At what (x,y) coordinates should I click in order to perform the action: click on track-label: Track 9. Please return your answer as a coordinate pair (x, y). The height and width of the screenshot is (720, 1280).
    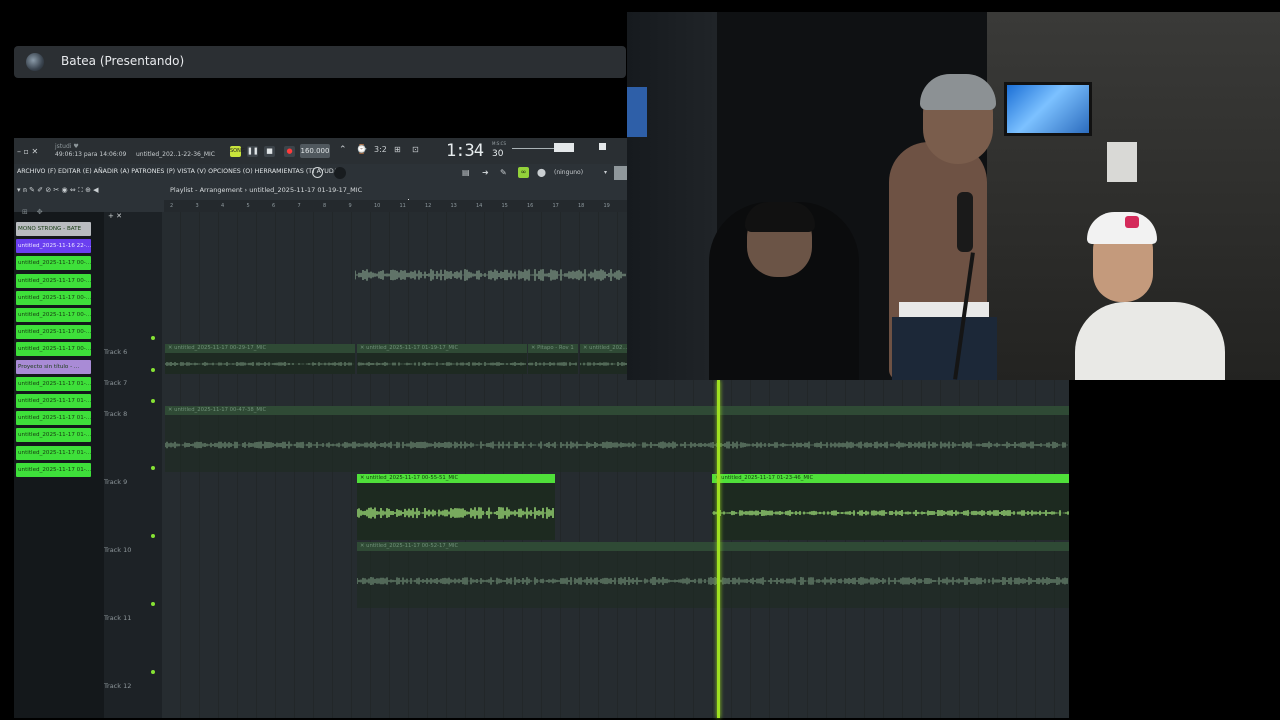
    Looking at the image, I should click on (115, 482).